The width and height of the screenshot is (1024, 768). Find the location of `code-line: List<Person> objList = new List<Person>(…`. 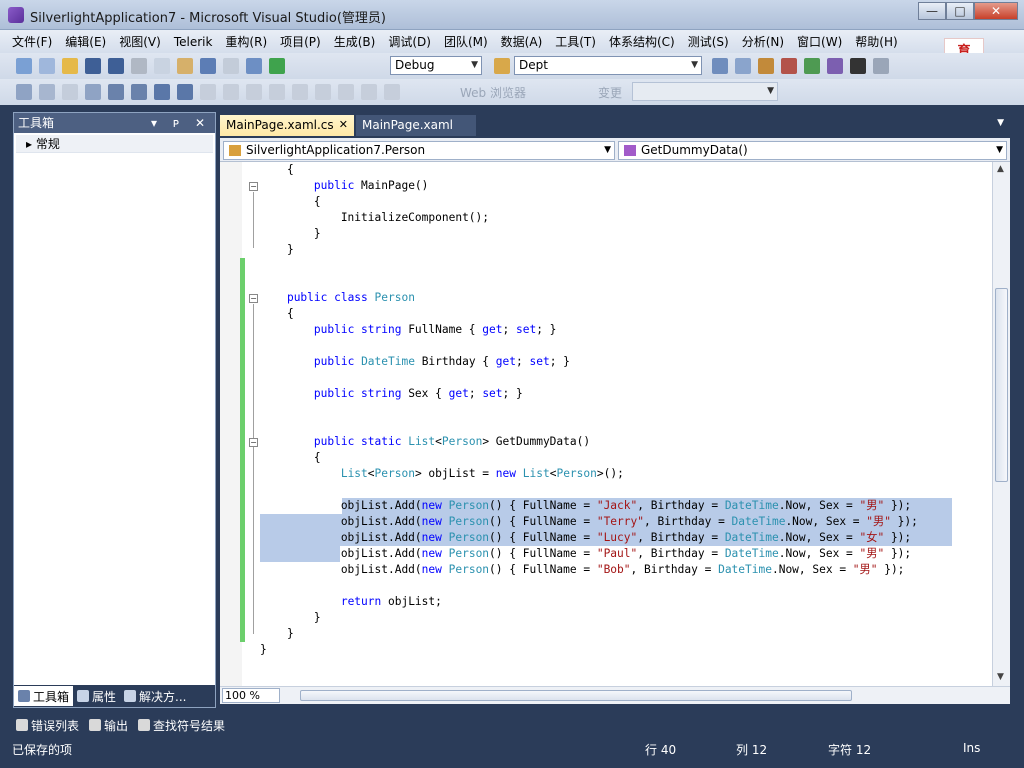

code-line: List<Person> objList = new List<Person>(… is located at coordinates (589, 474).